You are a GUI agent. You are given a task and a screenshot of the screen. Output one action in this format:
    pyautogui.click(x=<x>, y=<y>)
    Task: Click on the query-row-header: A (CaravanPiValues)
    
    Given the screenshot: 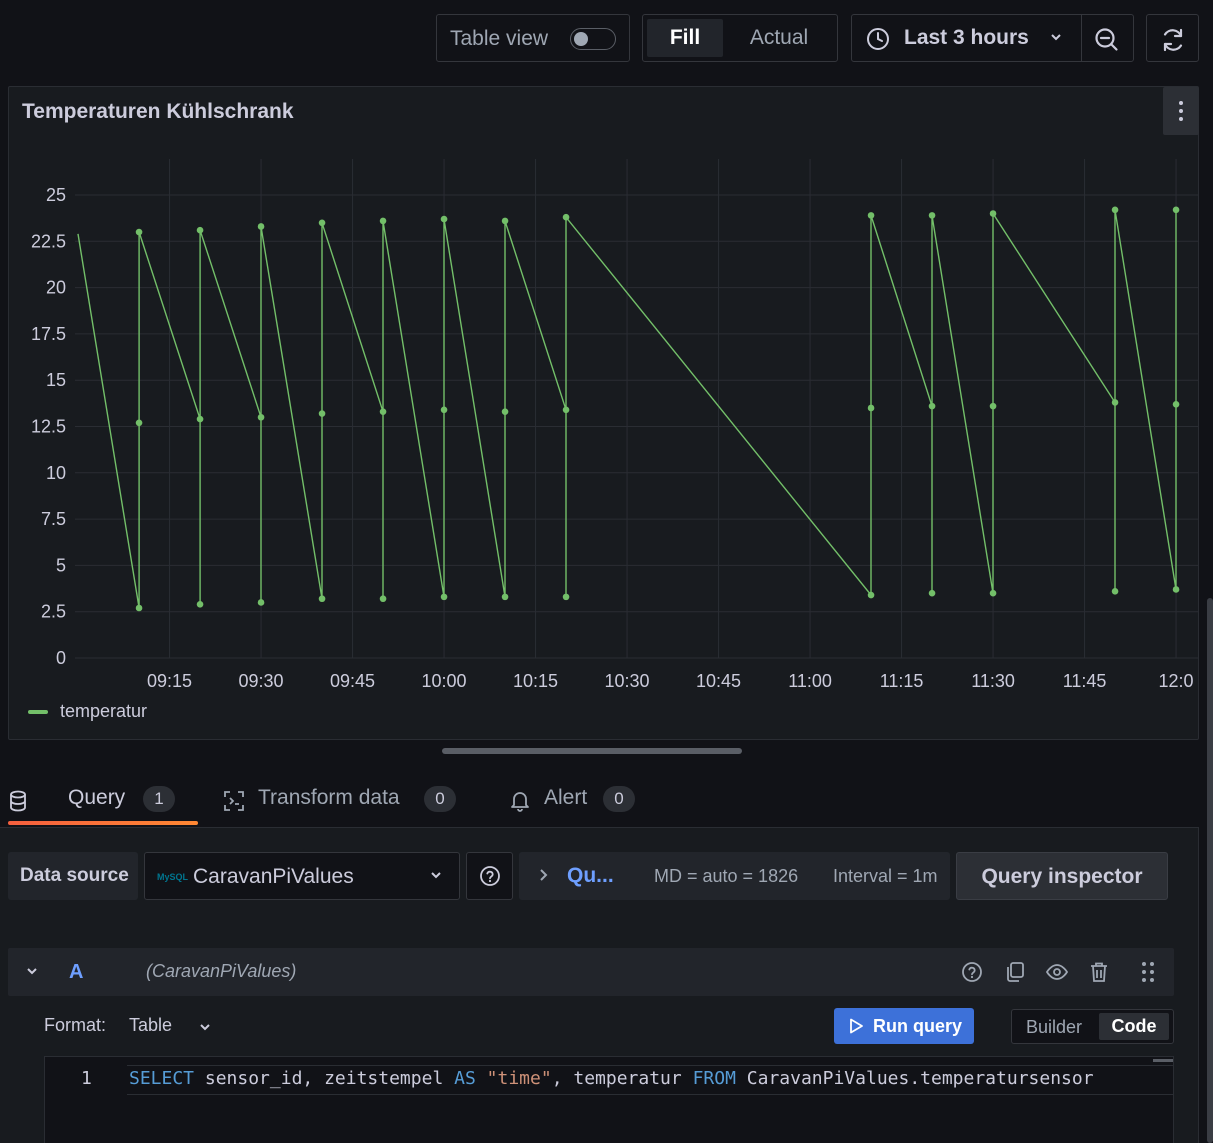 What is the action you would take?
    pyautogui.click(x=591, y=972)
    